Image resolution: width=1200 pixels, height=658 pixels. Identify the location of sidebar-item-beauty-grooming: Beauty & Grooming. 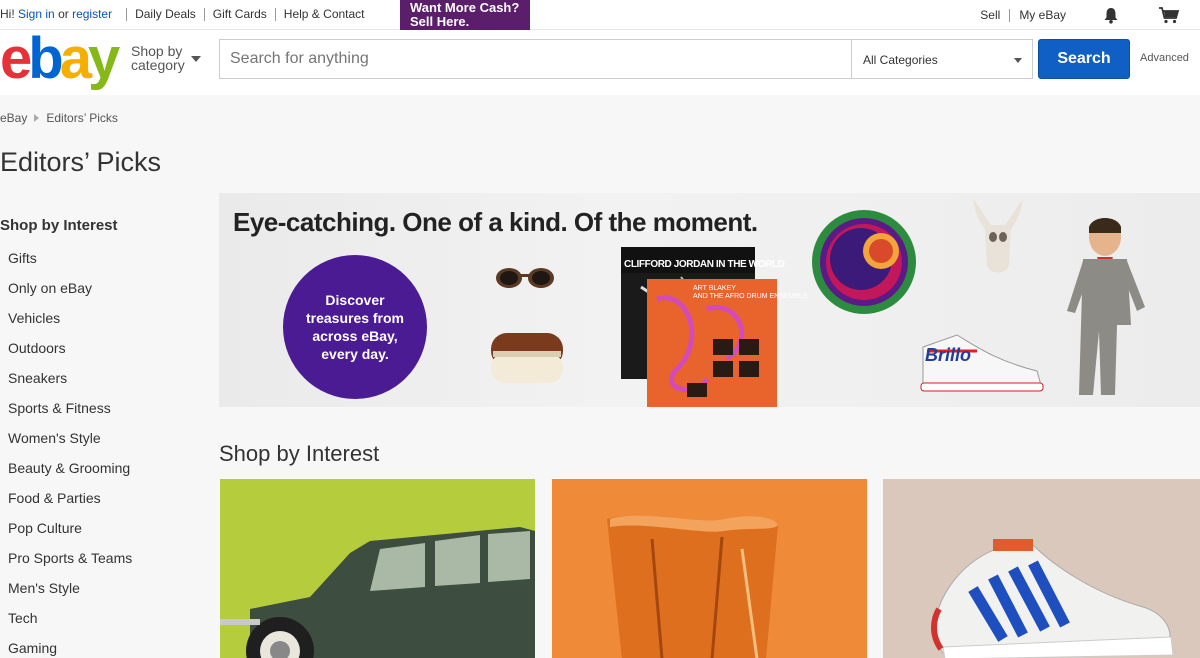
(70, 475).